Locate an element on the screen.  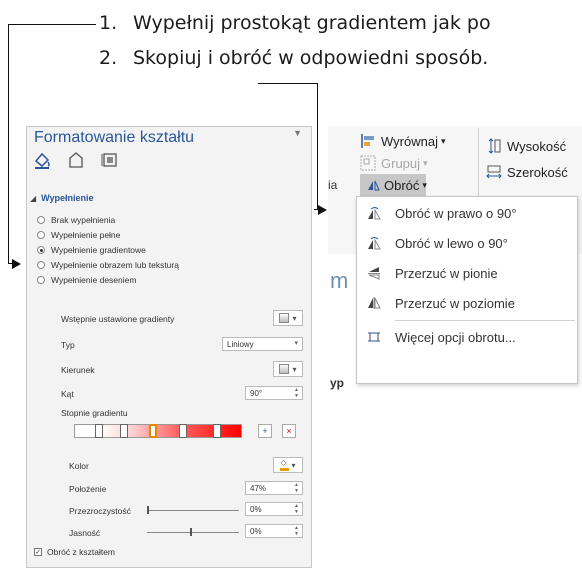
instruction-1: 1. Wypełnij prostokąt gradientem jak po is located at coordinates (295, 23).